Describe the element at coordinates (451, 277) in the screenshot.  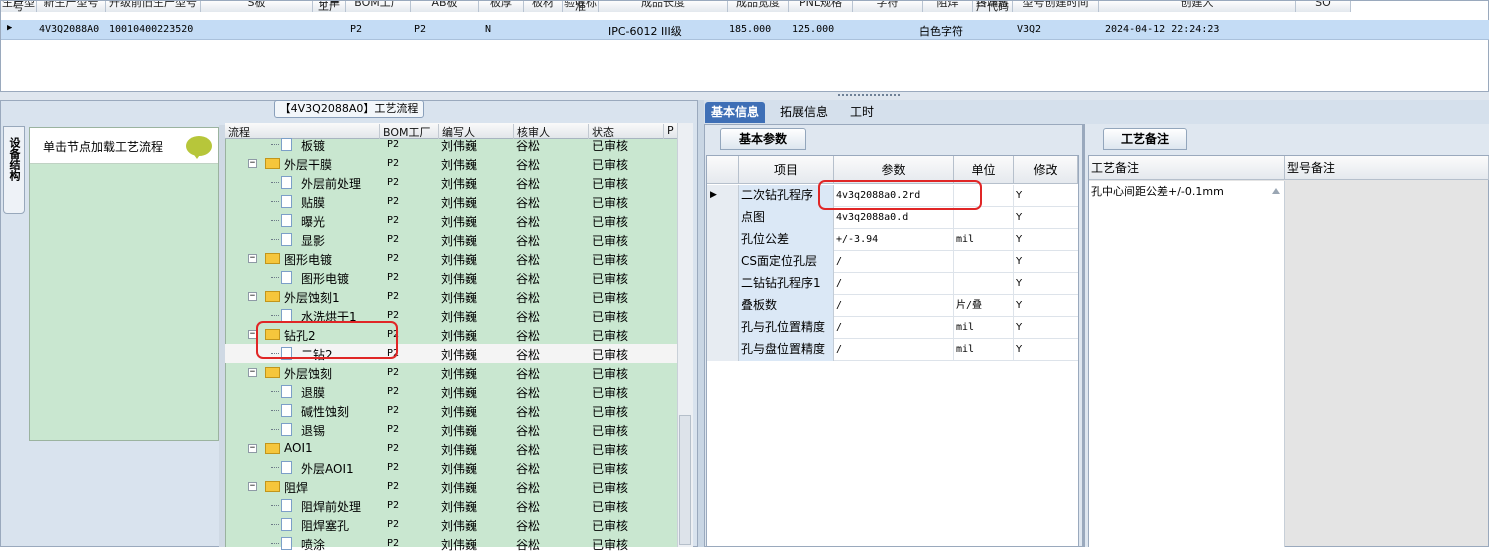
I see `tree-row: 图形电镀 P2 刘伟巍 谷松 已审核` at that location.